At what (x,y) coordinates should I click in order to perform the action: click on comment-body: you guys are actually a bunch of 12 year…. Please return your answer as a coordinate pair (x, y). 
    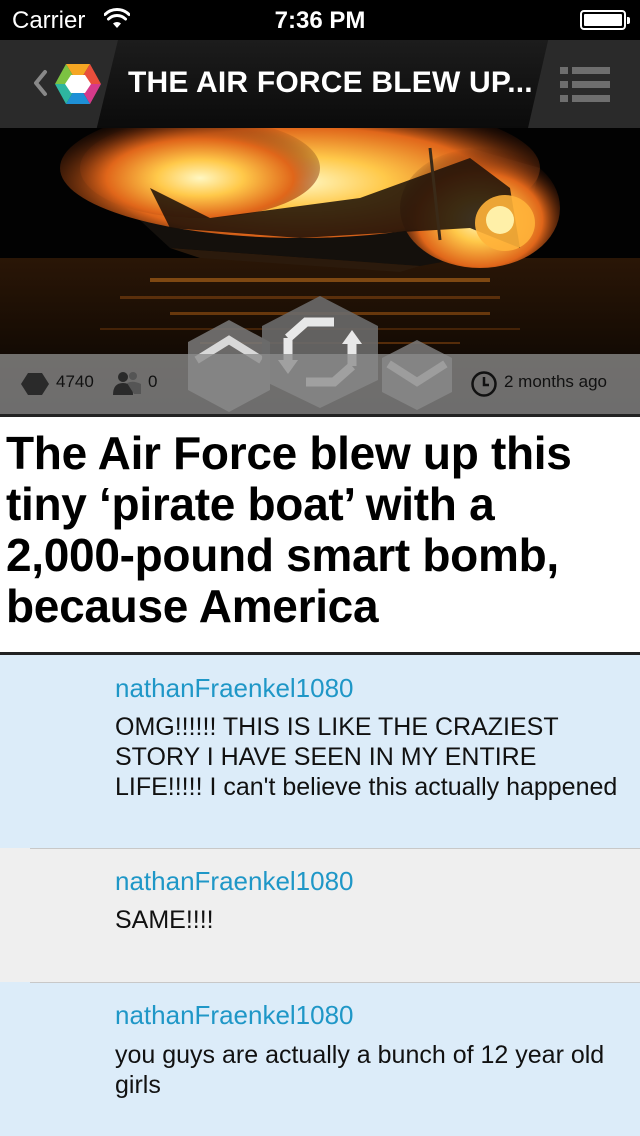
    Looking at the image, I should click on (360, 1070).